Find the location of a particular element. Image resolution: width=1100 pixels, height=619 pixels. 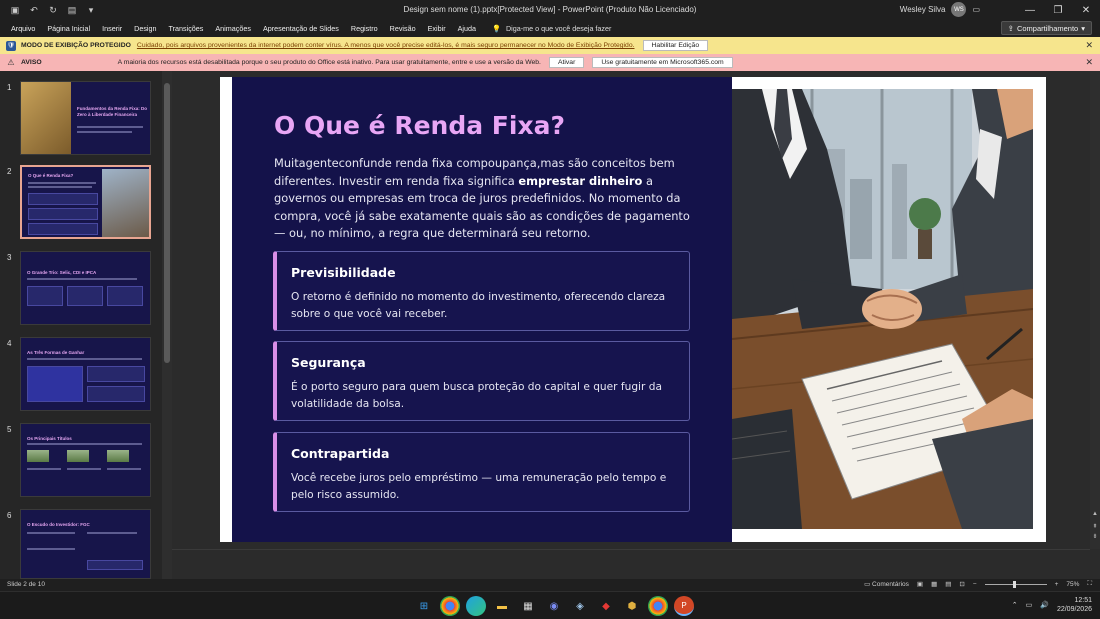

close-button: ✕ is located at coordinates (1086, 10).